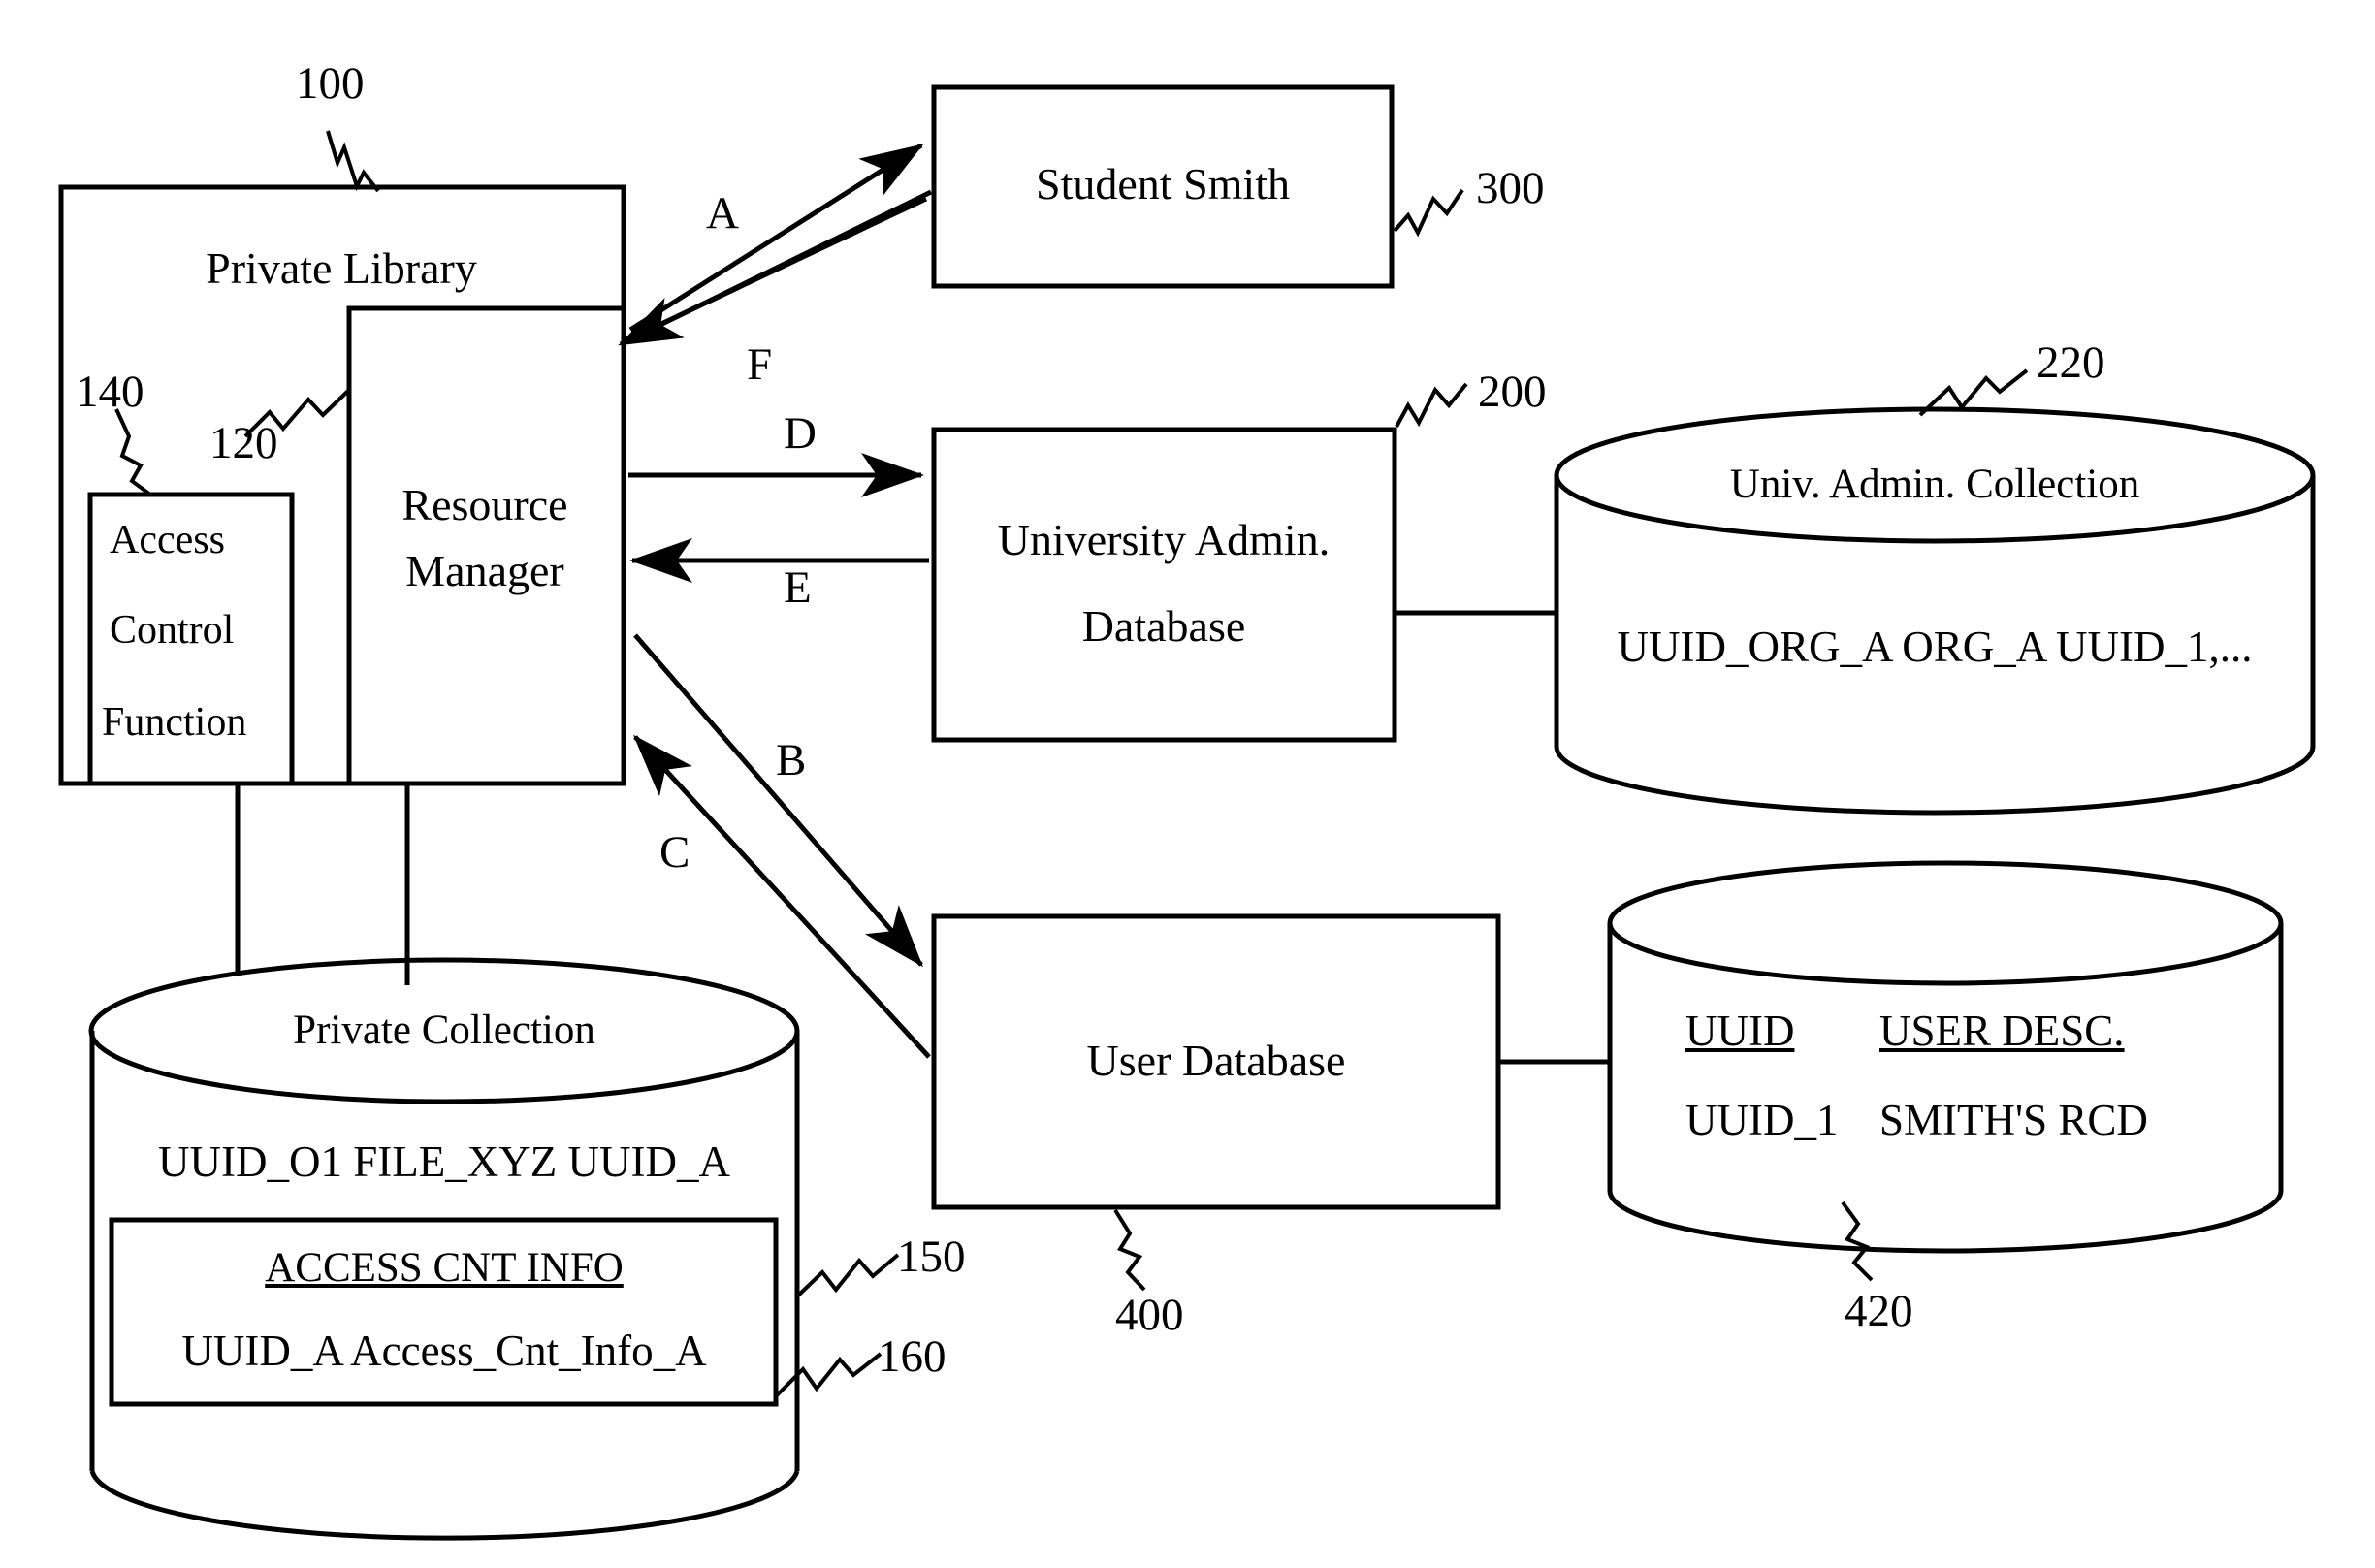  What do you see at coordinates (484, 570) in the screenshot?
I see `resource-manager-label-line2: Manager` at bounding box center [484, 570].